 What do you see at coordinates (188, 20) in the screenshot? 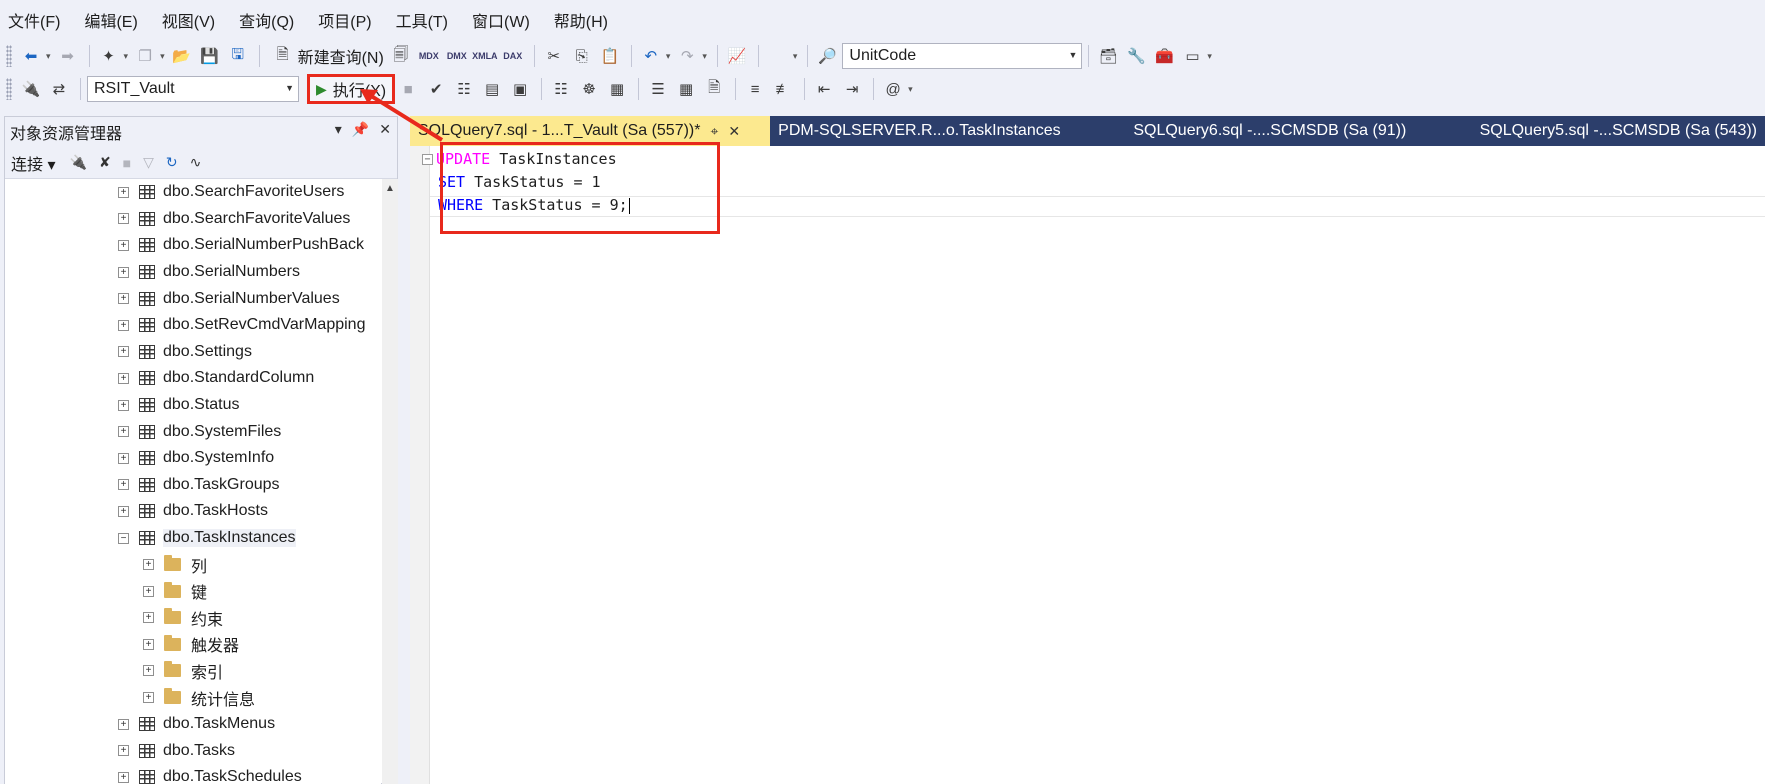
I see `menu-view: 视图(V)` at bounding box center [188, 20].